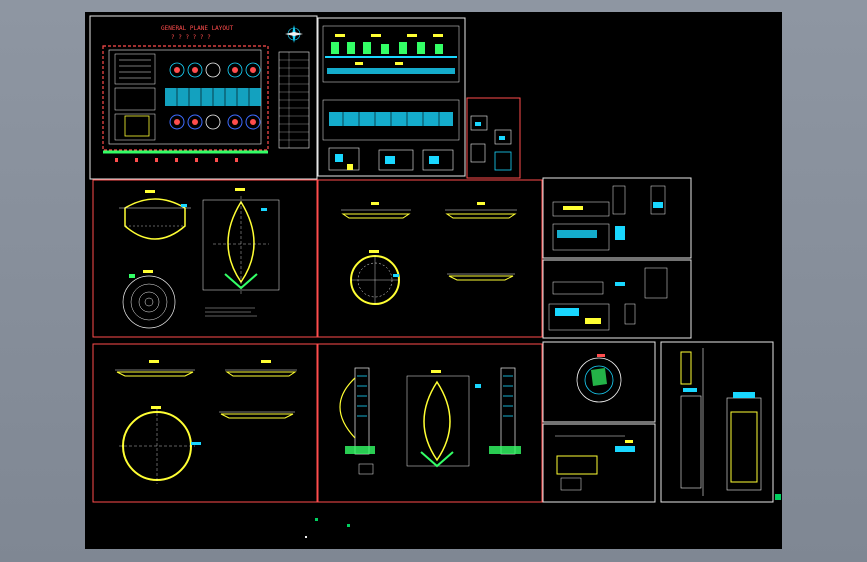 The image size is (867, 562). I want to click on sheet-digester-elevation, so click(430, 423).